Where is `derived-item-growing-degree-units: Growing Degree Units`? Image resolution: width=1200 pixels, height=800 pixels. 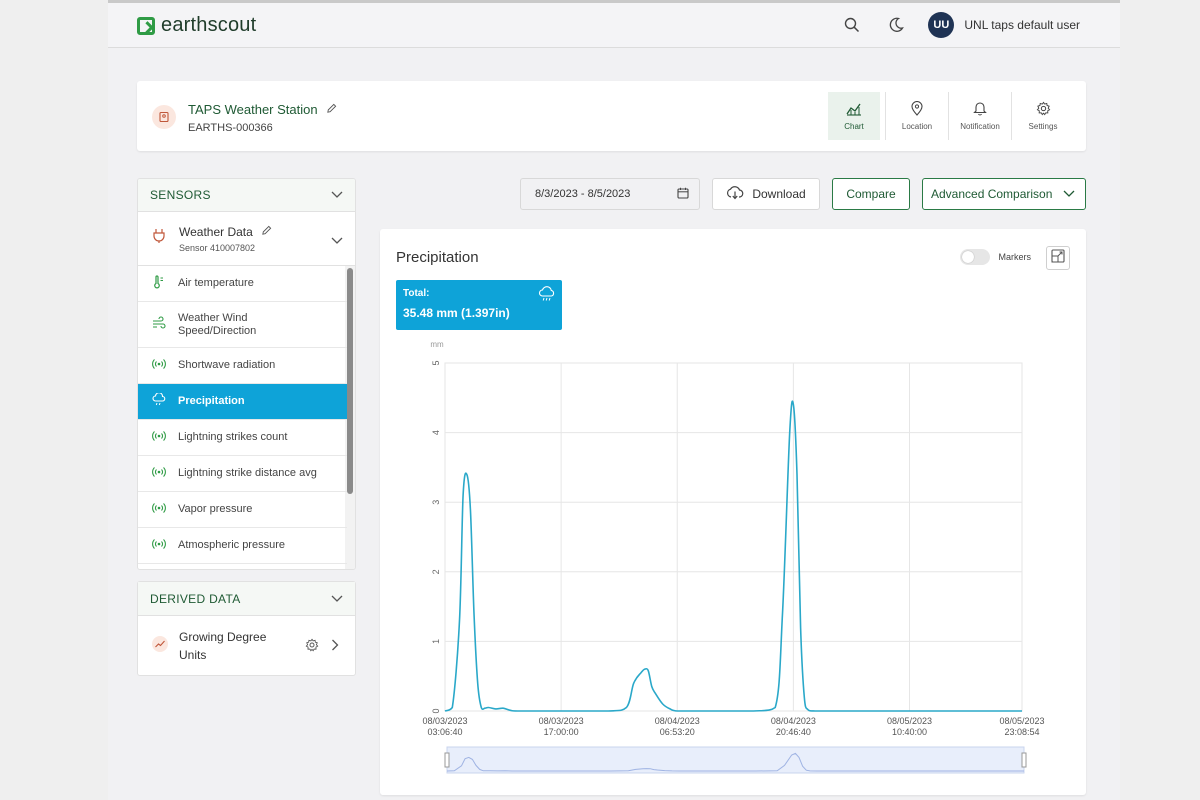
derived-item-growing-degree-units: Growing Degree Units is located at coordinates (246, 646).